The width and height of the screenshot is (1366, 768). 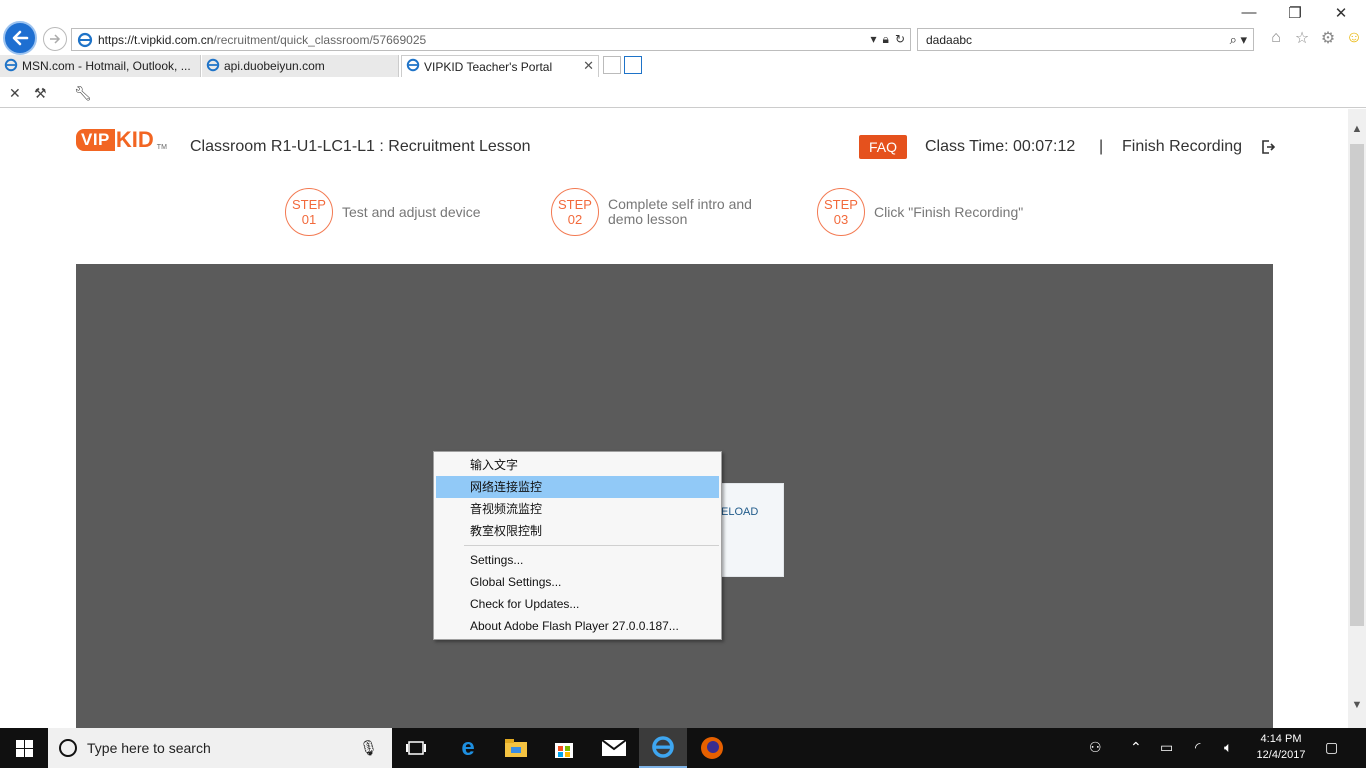 I want to click on task-view-icon, so click(x=416, y=748).